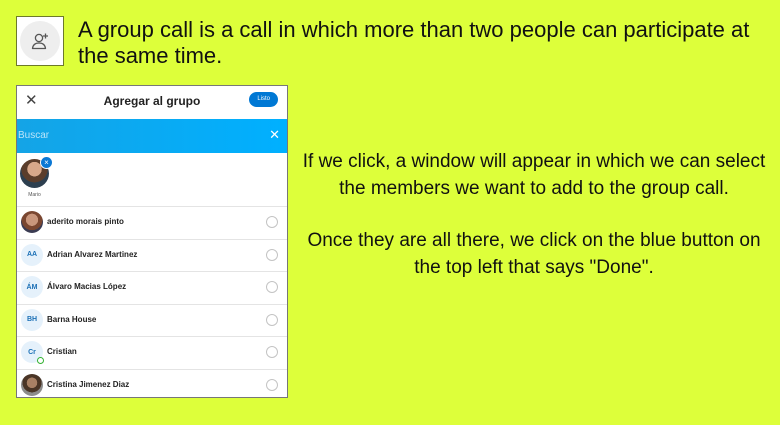 This screenshot has height=425, width=780. What do you see at coordinates (34, 195) in the screenshot?
I see `selected-member-name: Mario` at bounding box center [34, 195].